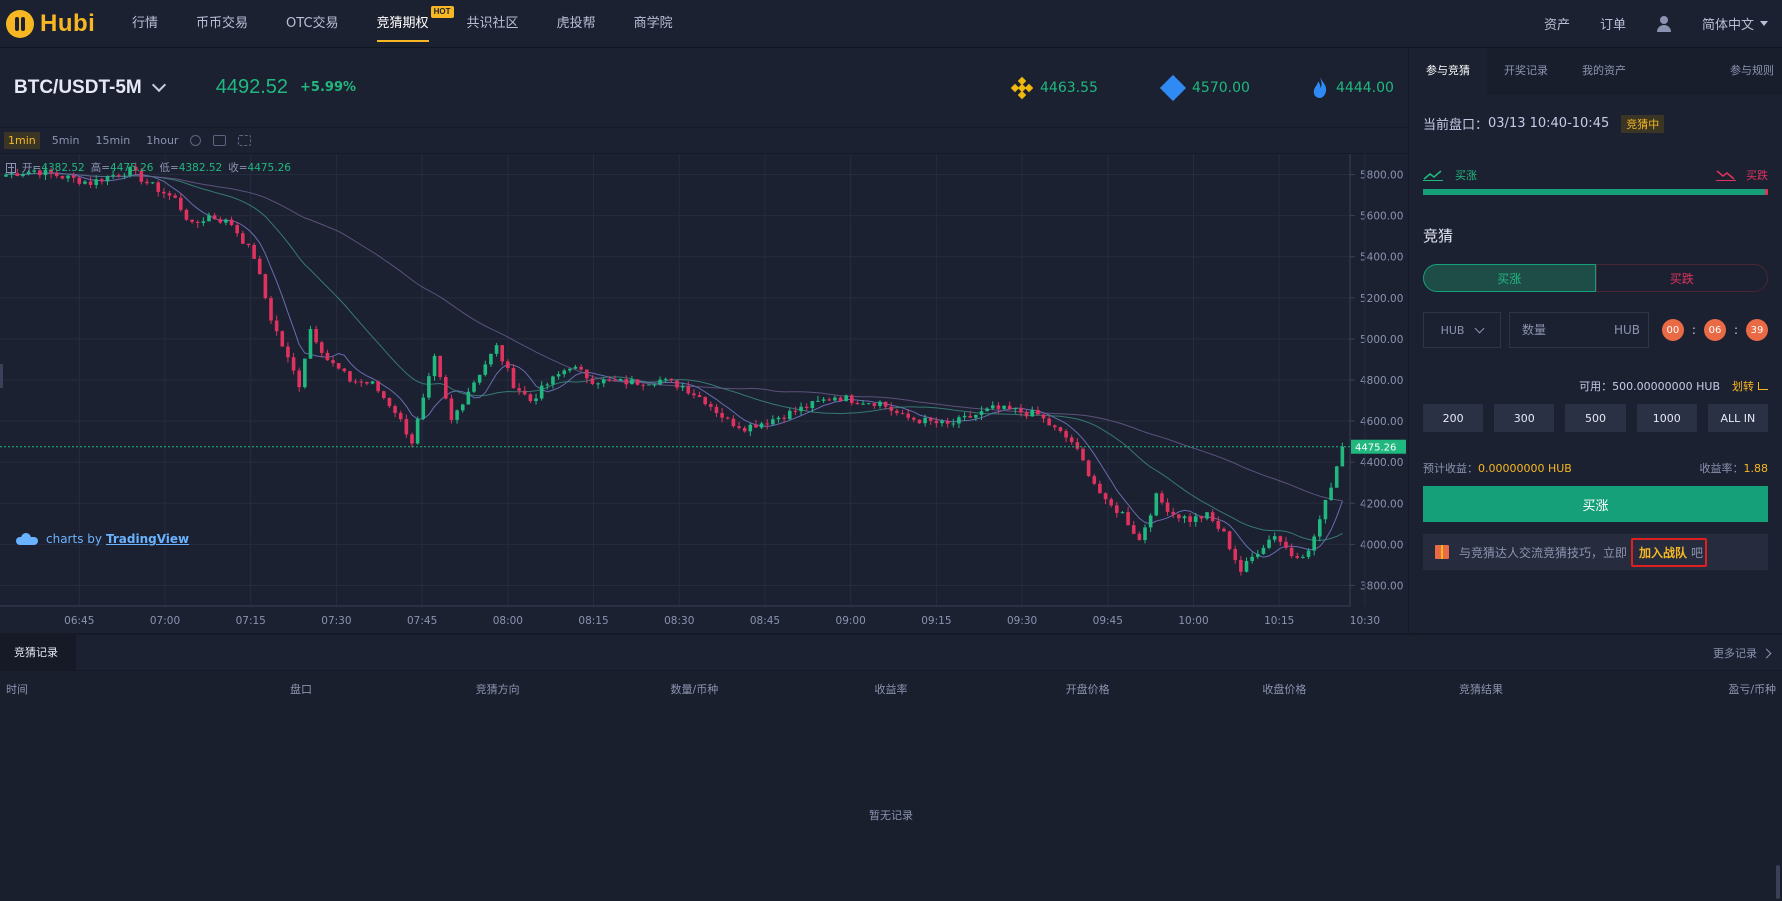 This screenshot has width=1782, height=901. Describe the element at coordinates (1757, 175) in the screenshot. I see `sentiment-down-label: 买跌` at that location.